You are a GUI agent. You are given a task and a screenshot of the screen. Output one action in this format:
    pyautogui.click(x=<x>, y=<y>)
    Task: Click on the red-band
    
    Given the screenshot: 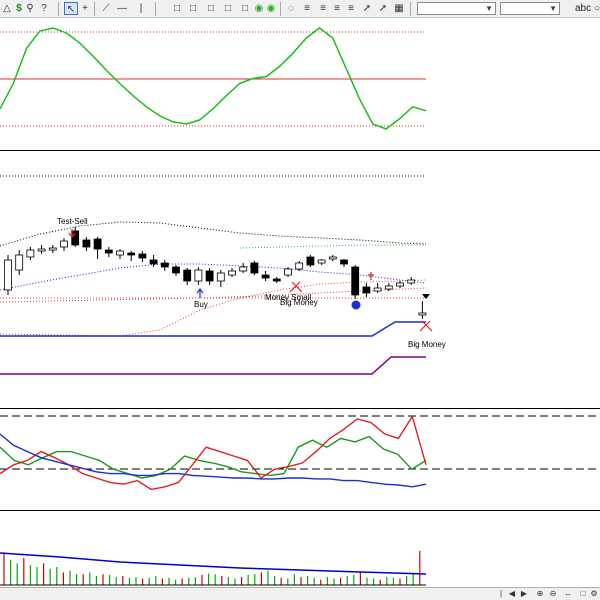 What is the action you would take?
    pyautogui.click(x=213, y=295)
    